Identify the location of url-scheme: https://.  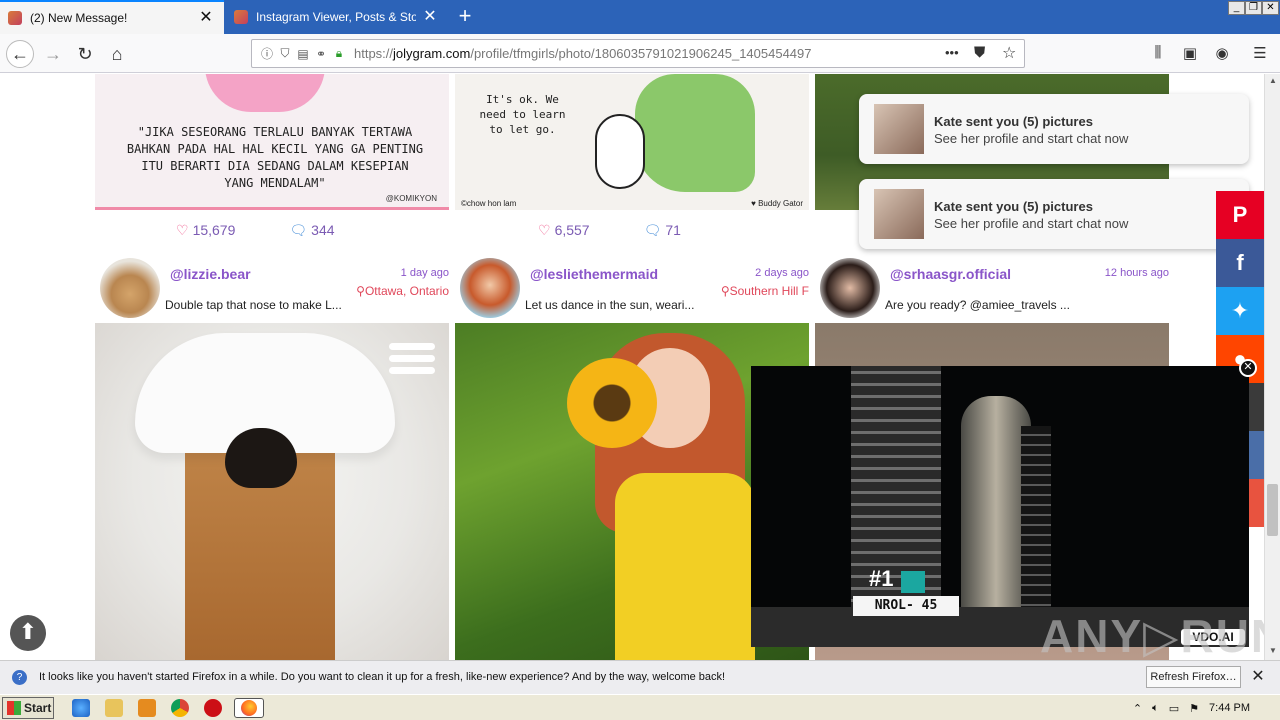
(374, 53).